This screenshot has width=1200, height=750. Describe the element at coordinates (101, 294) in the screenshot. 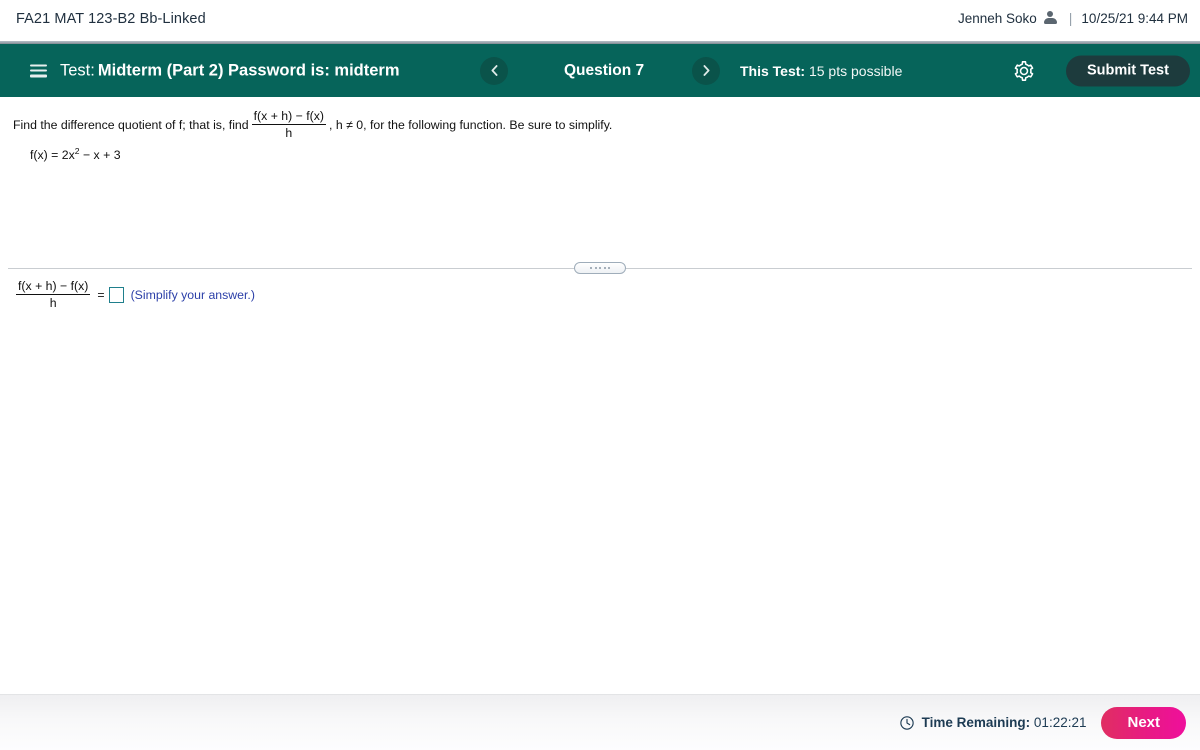

I see `equals-sign: =` at that location.